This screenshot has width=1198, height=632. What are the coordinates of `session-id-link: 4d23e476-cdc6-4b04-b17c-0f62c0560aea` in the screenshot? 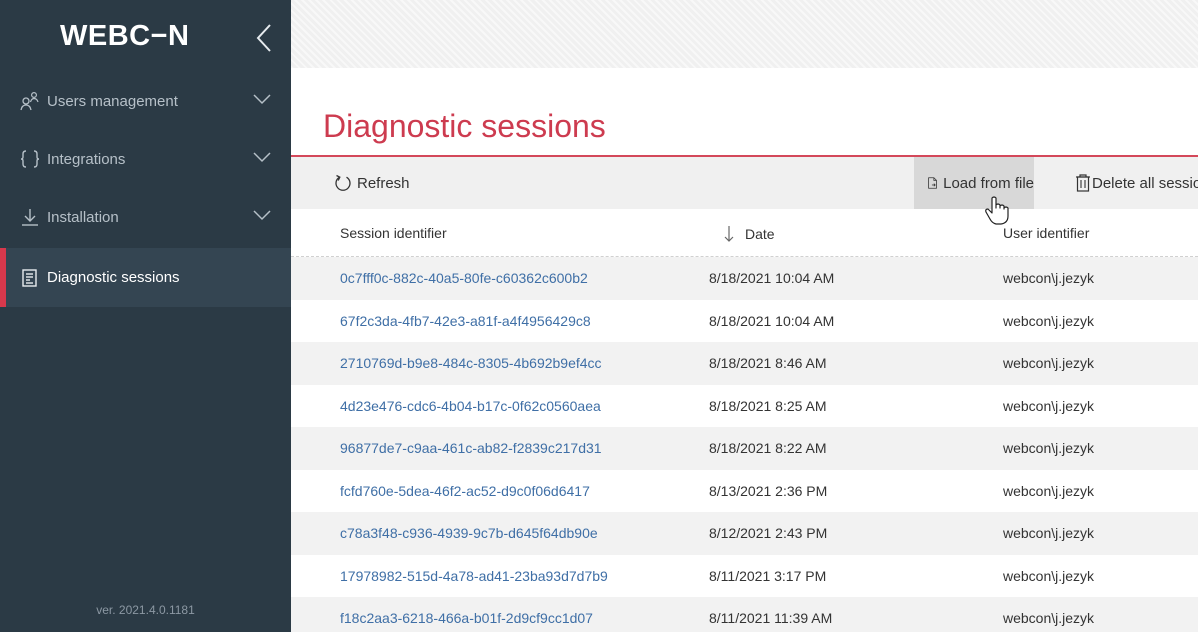 It's located at (470, 406).